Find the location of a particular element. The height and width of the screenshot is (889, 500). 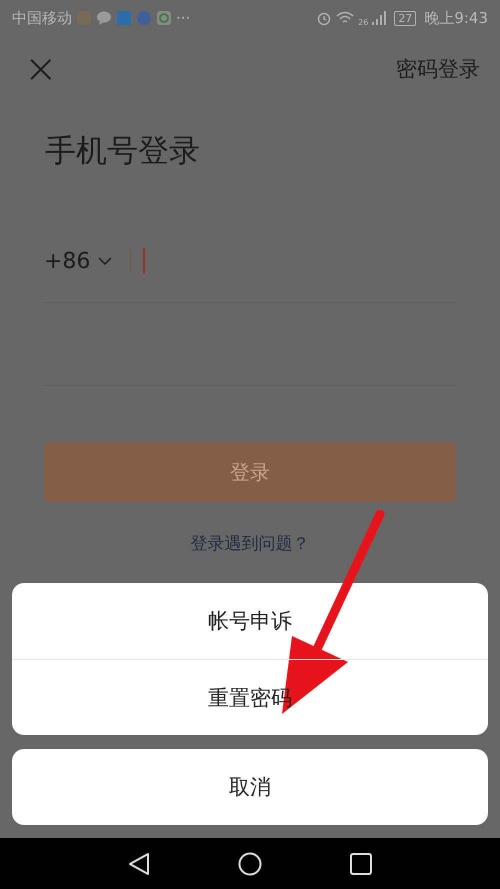

recent-apps-icon is located at coordinates (361, 863).